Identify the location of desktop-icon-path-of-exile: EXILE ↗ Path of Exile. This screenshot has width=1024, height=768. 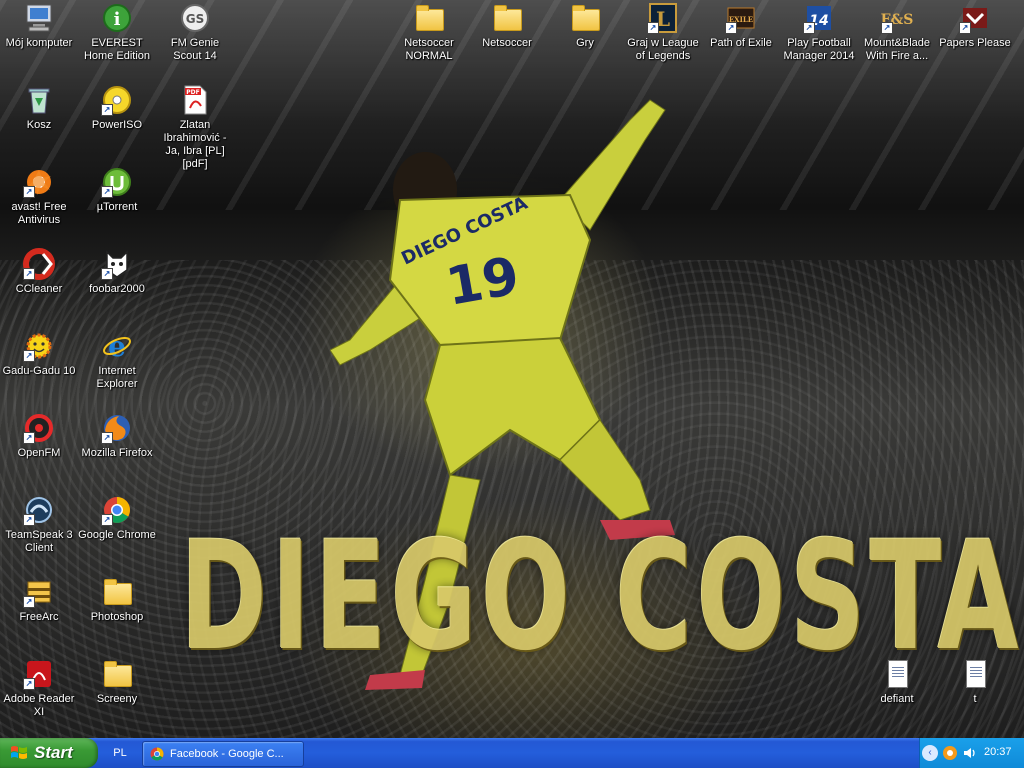
(741, 26).